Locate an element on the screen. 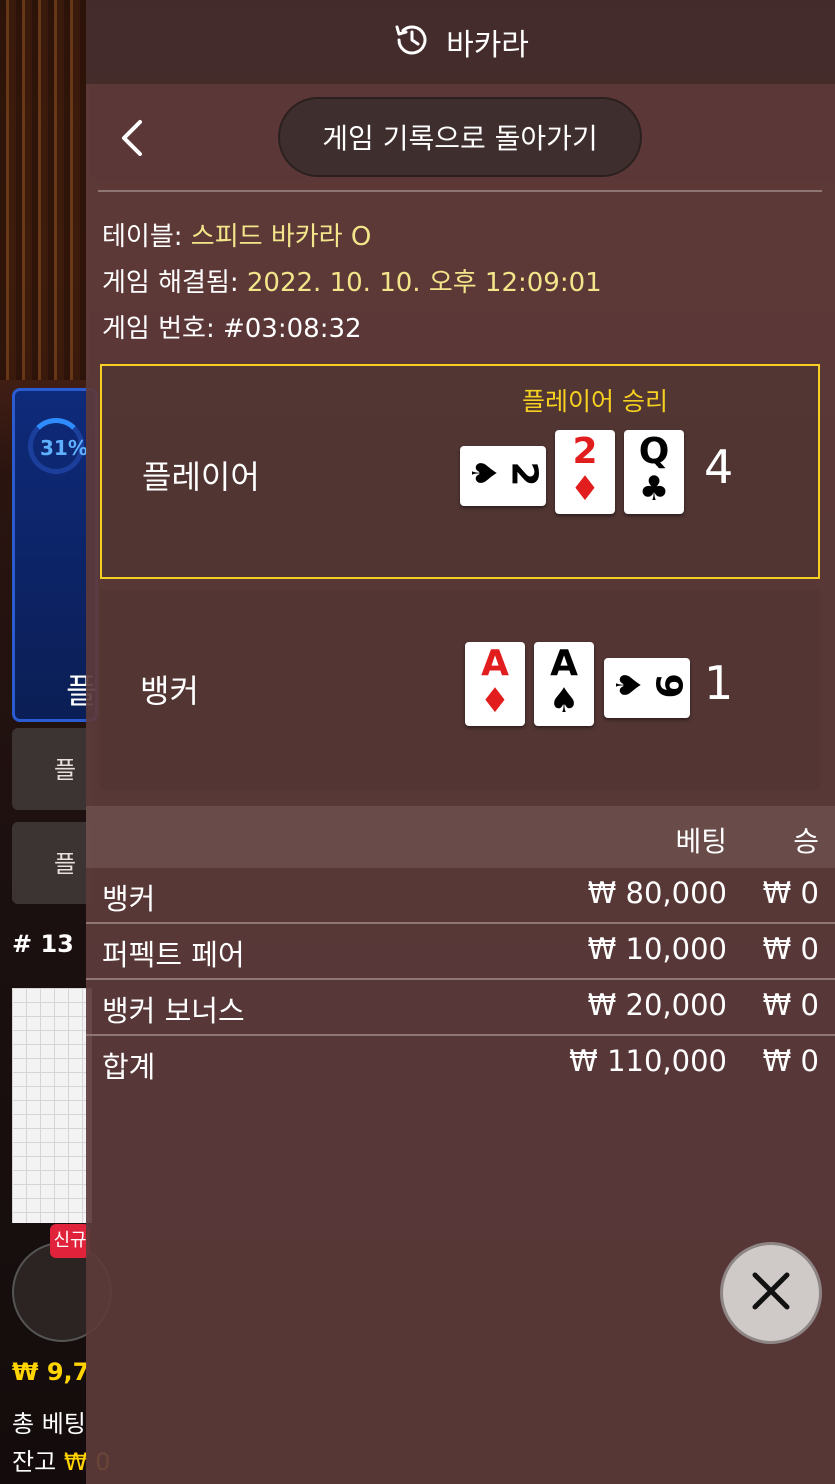 Image resolution: width=835 pixels, height=1484 pixels. player-card-3: Q ♣ is located at coordinates (654, 472).